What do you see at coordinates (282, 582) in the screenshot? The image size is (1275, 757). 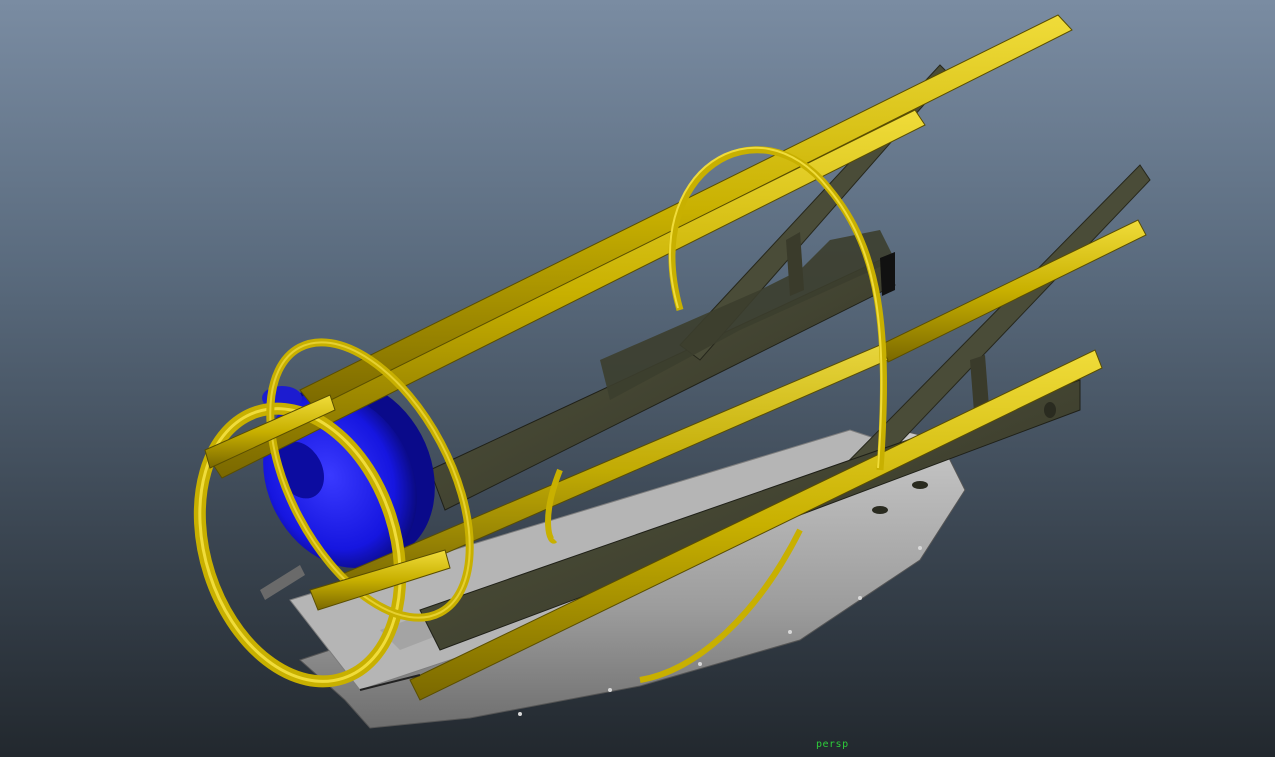 I see `front-bracket` at bounding box center [282, 582].